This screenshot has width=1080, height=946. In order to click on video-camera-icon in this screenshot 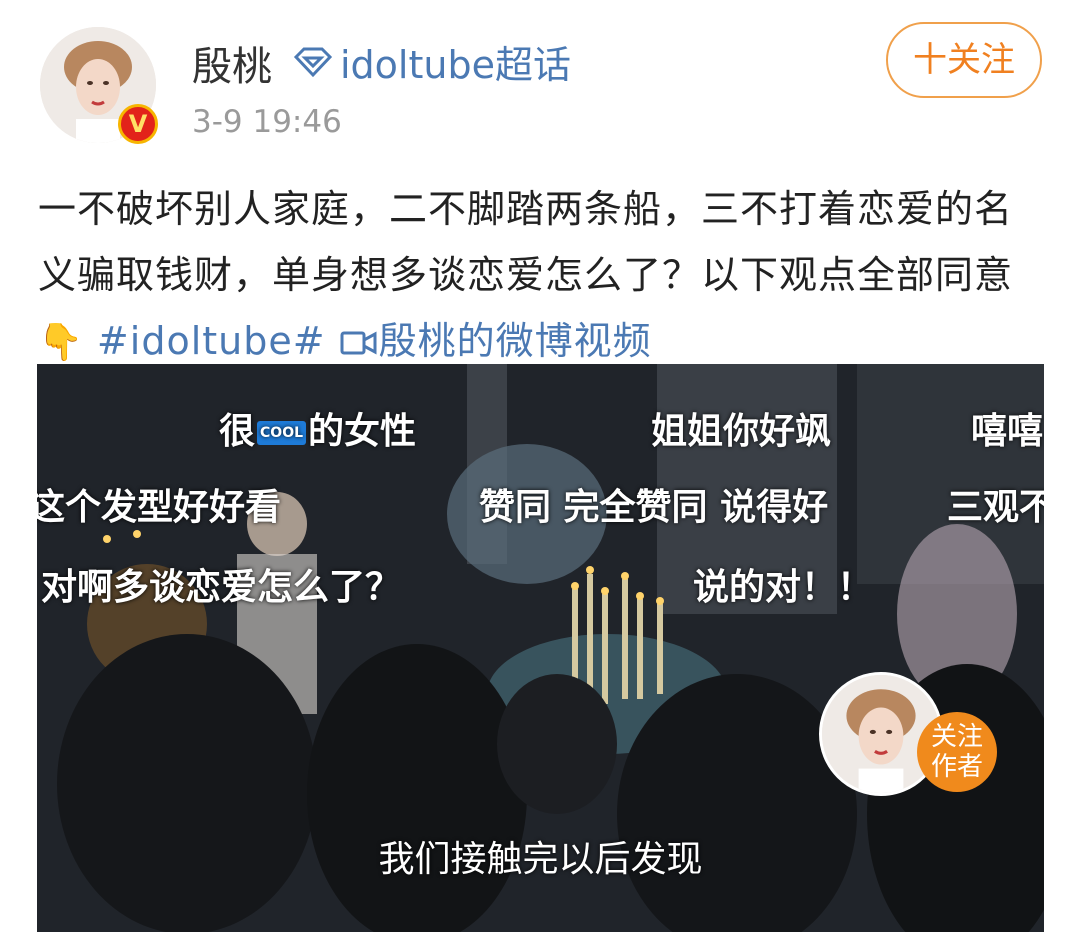, I will do `click(358, 343)`.